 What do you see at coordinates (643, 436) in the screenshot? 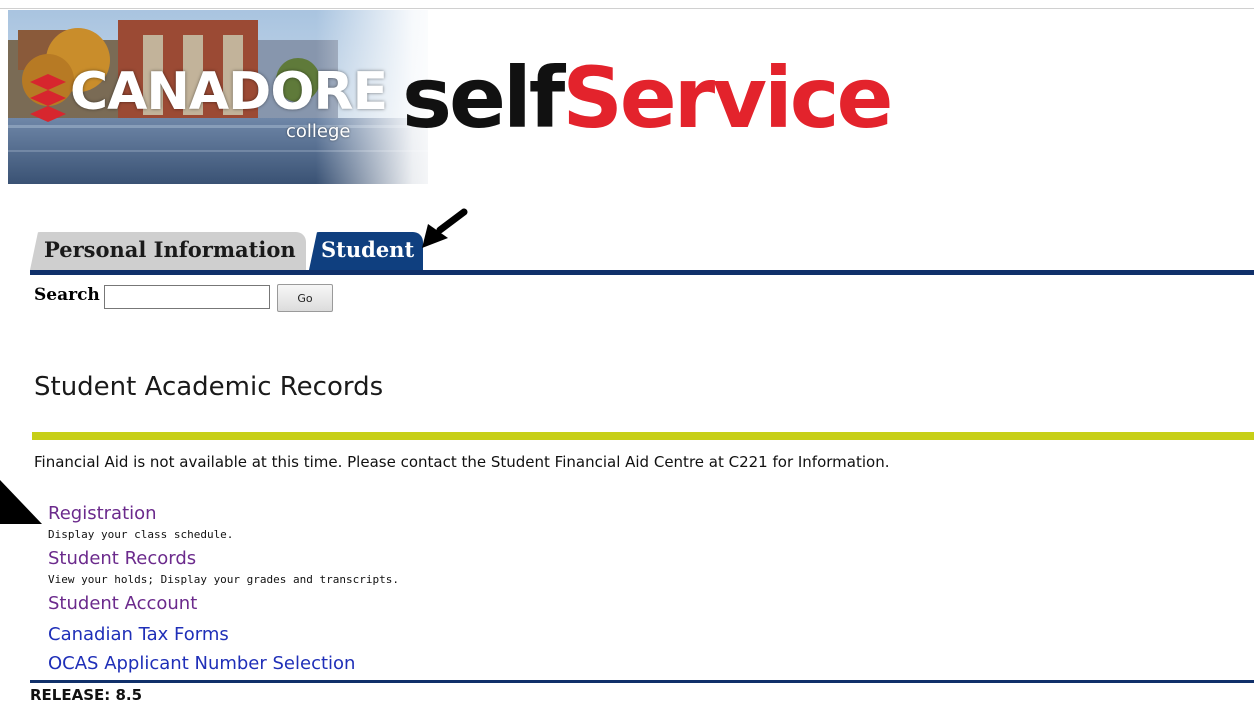
I see `accent-rule` at bounding box center [643, 436].